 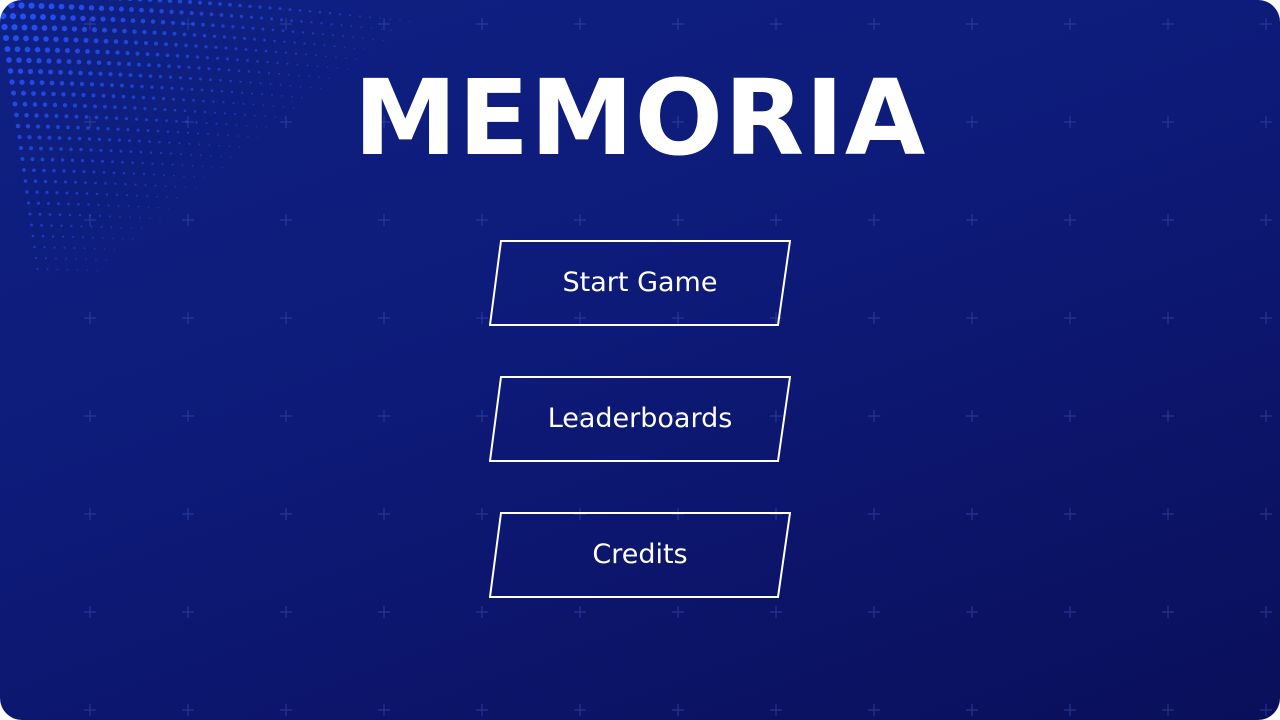 I want to click on credits-button: Credits, so click(x=640, y=555).